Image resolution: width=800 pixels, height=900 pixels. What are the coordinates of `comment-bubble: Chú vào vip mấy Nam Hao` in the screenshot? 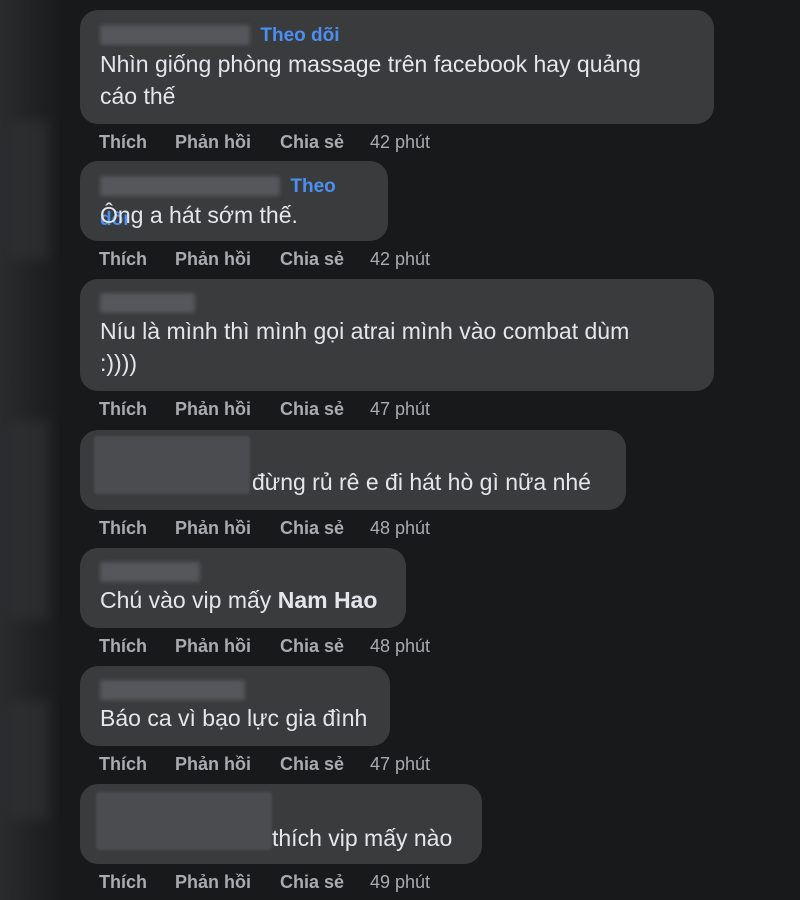 It's located at (243, 588).